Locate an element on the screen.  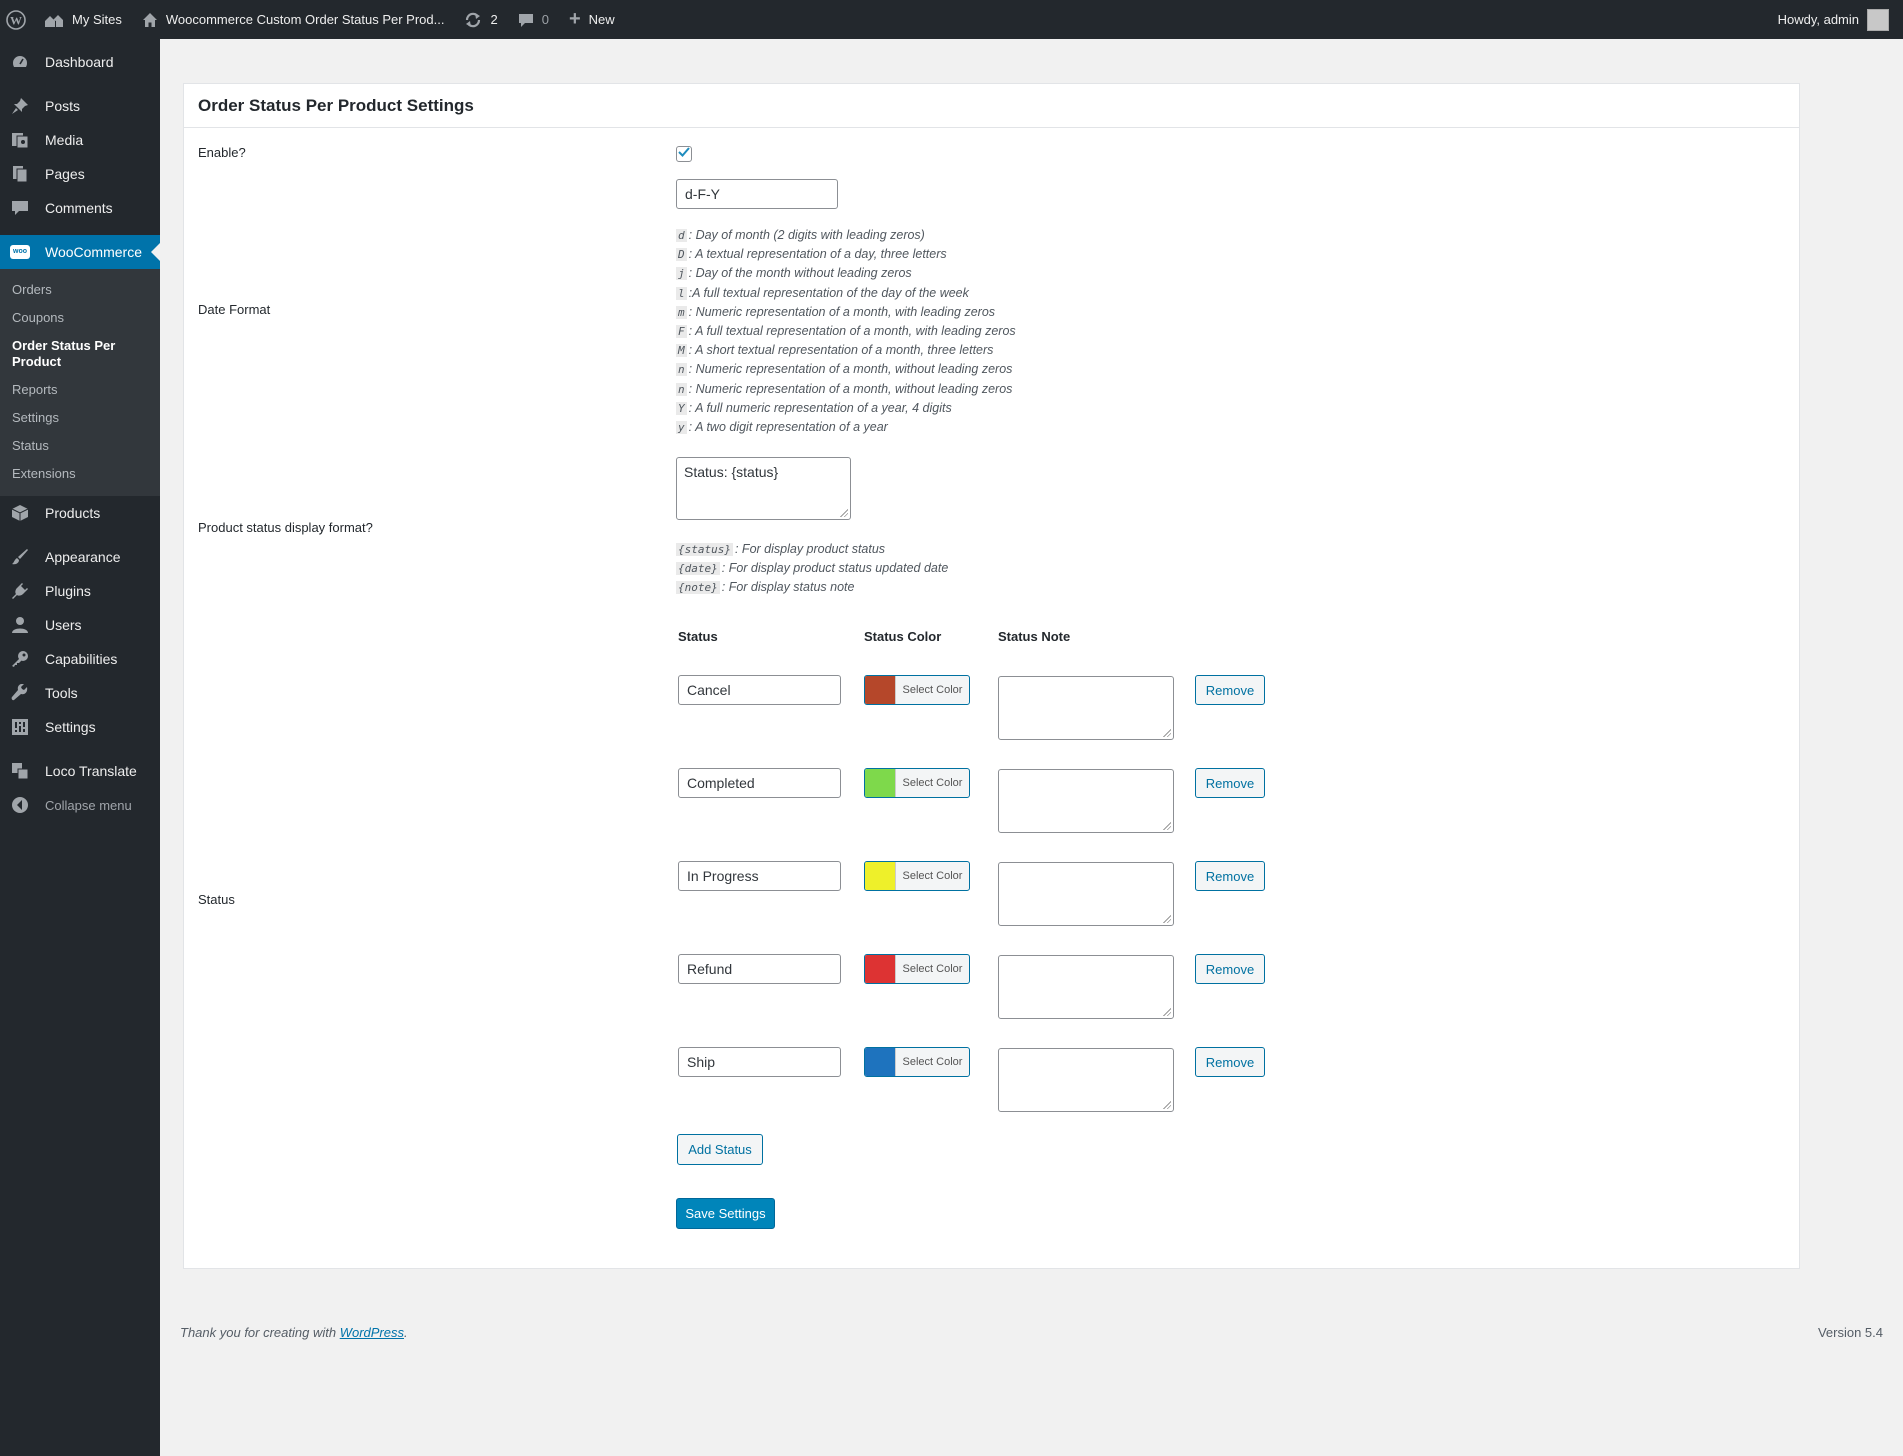
collapse-menu-button: Collapse menu is located at coordinates (80, 805).